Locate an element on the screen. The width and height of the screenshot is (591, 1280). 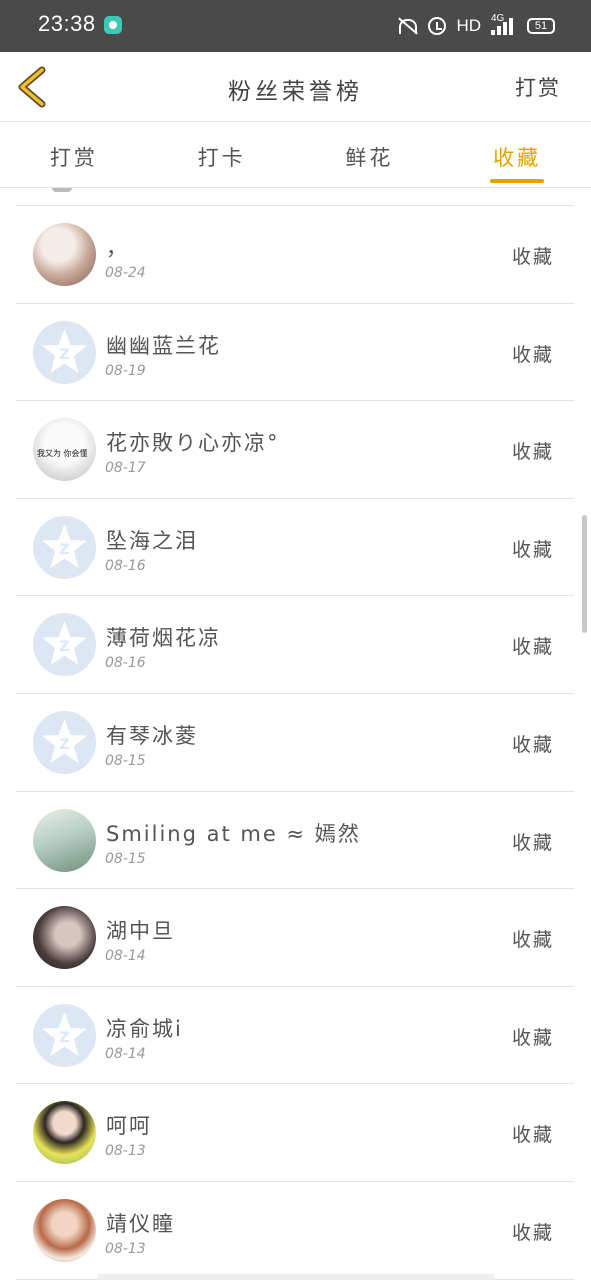
signal-icon: 4G is located at coordinates (504, 24).